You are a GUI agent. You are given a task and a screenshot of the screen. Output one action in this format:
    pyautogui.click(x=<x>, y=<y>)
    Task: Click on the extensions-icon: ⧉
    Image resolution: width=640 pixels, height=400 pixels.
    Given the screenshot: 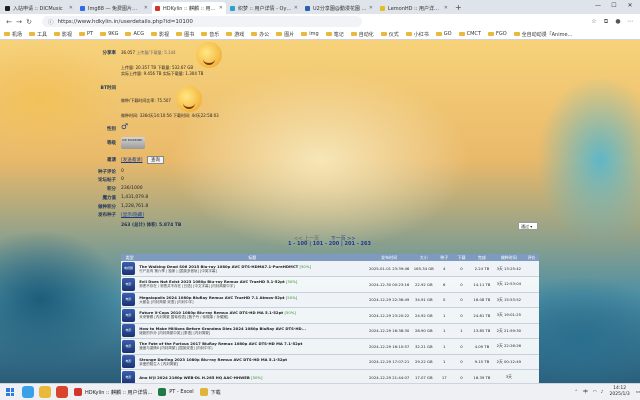 What is the action you would take?
    pyautogui.click(x=606, y=22)
    